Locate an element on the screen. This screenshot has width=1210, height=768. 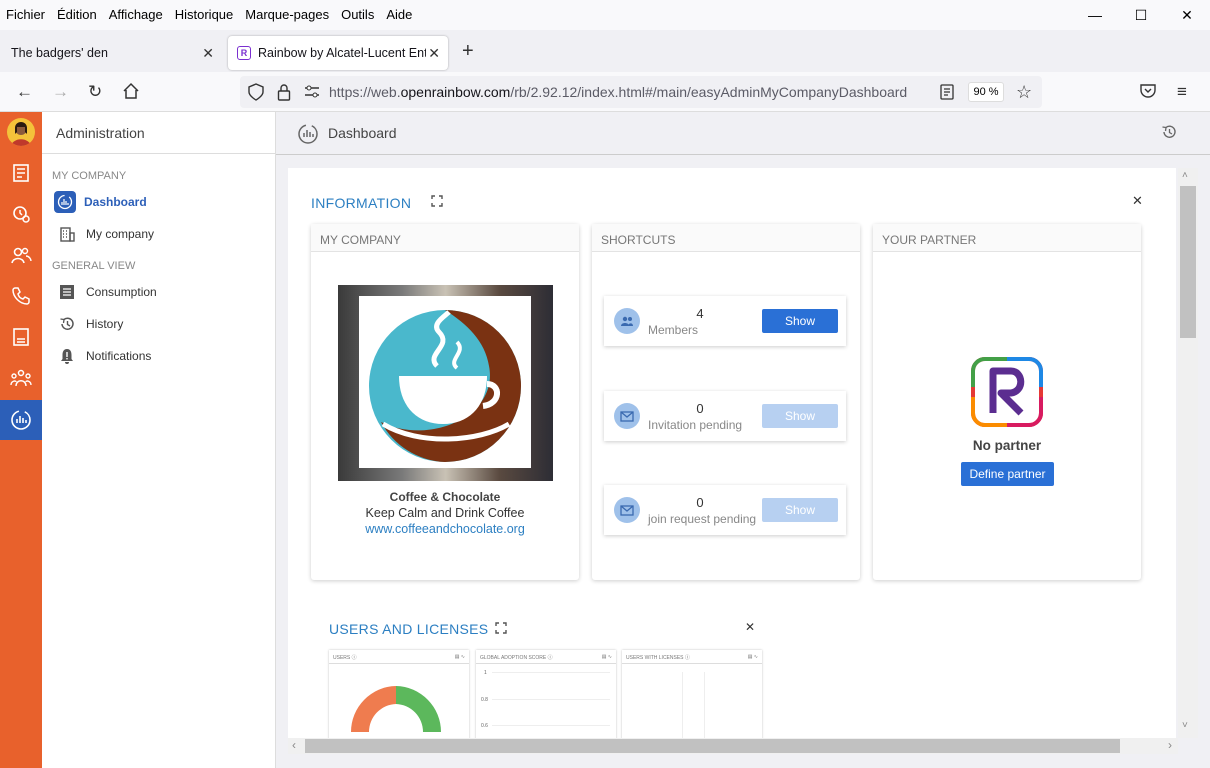
tick-label: 0.8 is located at coordinates (484, 700).